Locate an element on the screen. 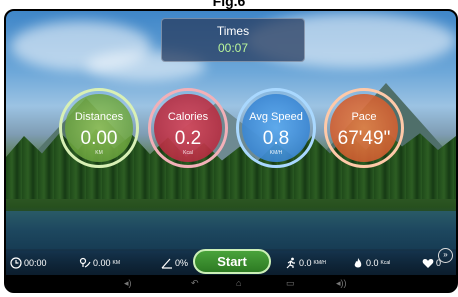 The height and width of the screenshot is (297, 458). gauge-label: Pace is located at coordinates (364, 117).